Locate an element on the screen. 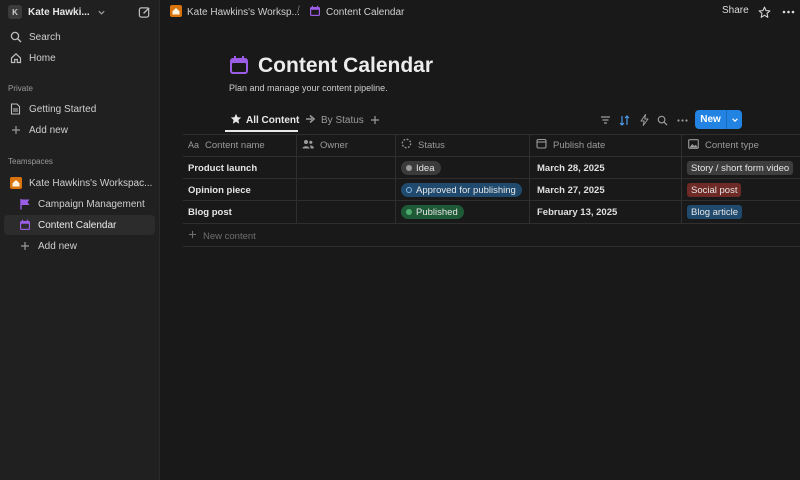  column-header-publish-date: Publish date is located at coordinates (570, 145).